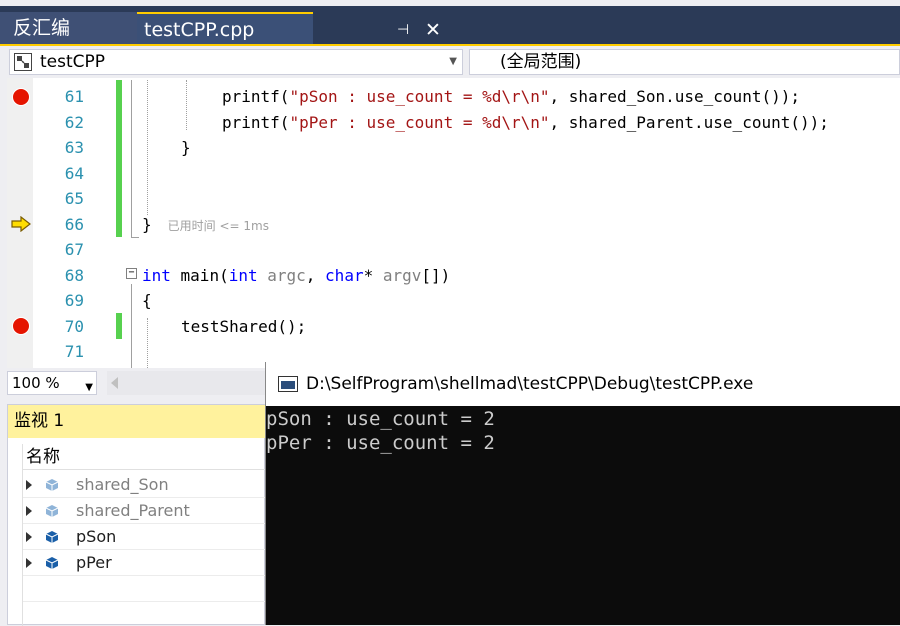 This screenshot has width=900, height=626. Describe the element at coordinates (68, 28) in the screenshot. I see `tab-disassembly: 反汇编` at that location.